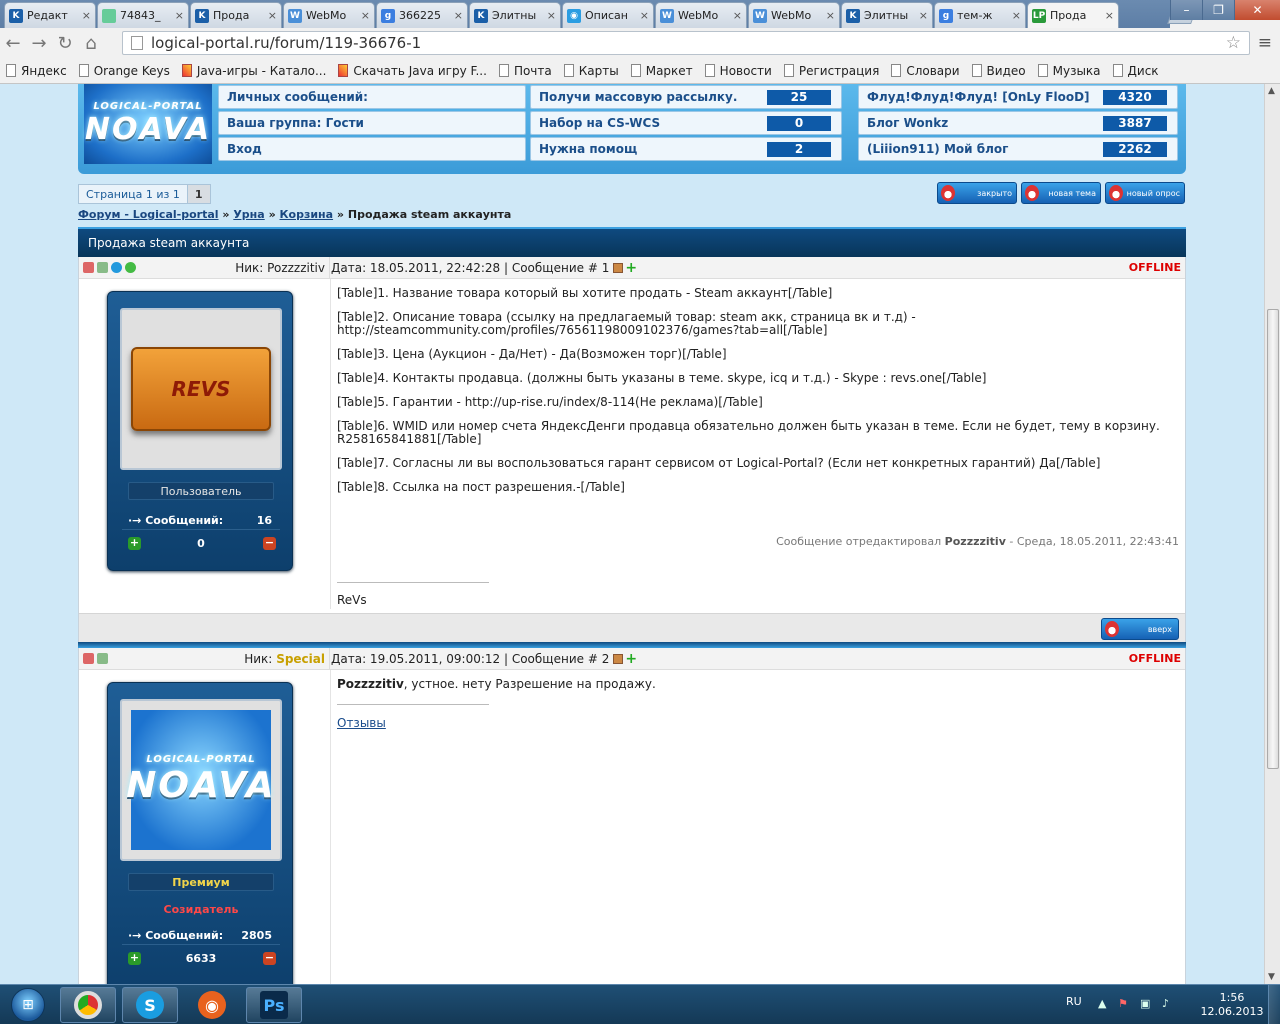 This screenshot has width=1280, height=1024. I want to click on breadcrumb-sep: », so click(340, 214).